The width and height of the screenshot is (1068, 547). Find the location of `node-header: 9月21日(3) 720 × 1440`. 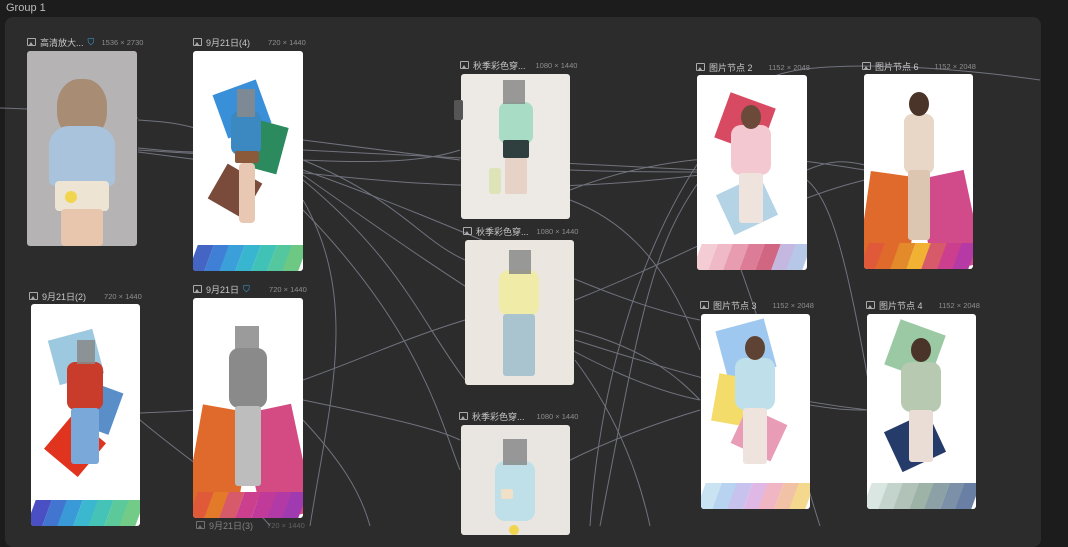

node-header: 9月21日(3) 720 × 1440 is located at coordinates (296, 525).